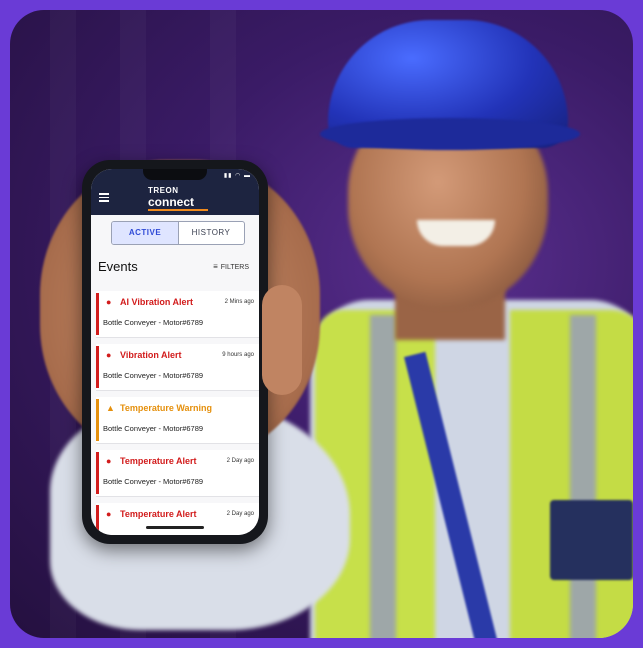  I want to click on warning-triangle-icon: ▲, so click(110, 408).